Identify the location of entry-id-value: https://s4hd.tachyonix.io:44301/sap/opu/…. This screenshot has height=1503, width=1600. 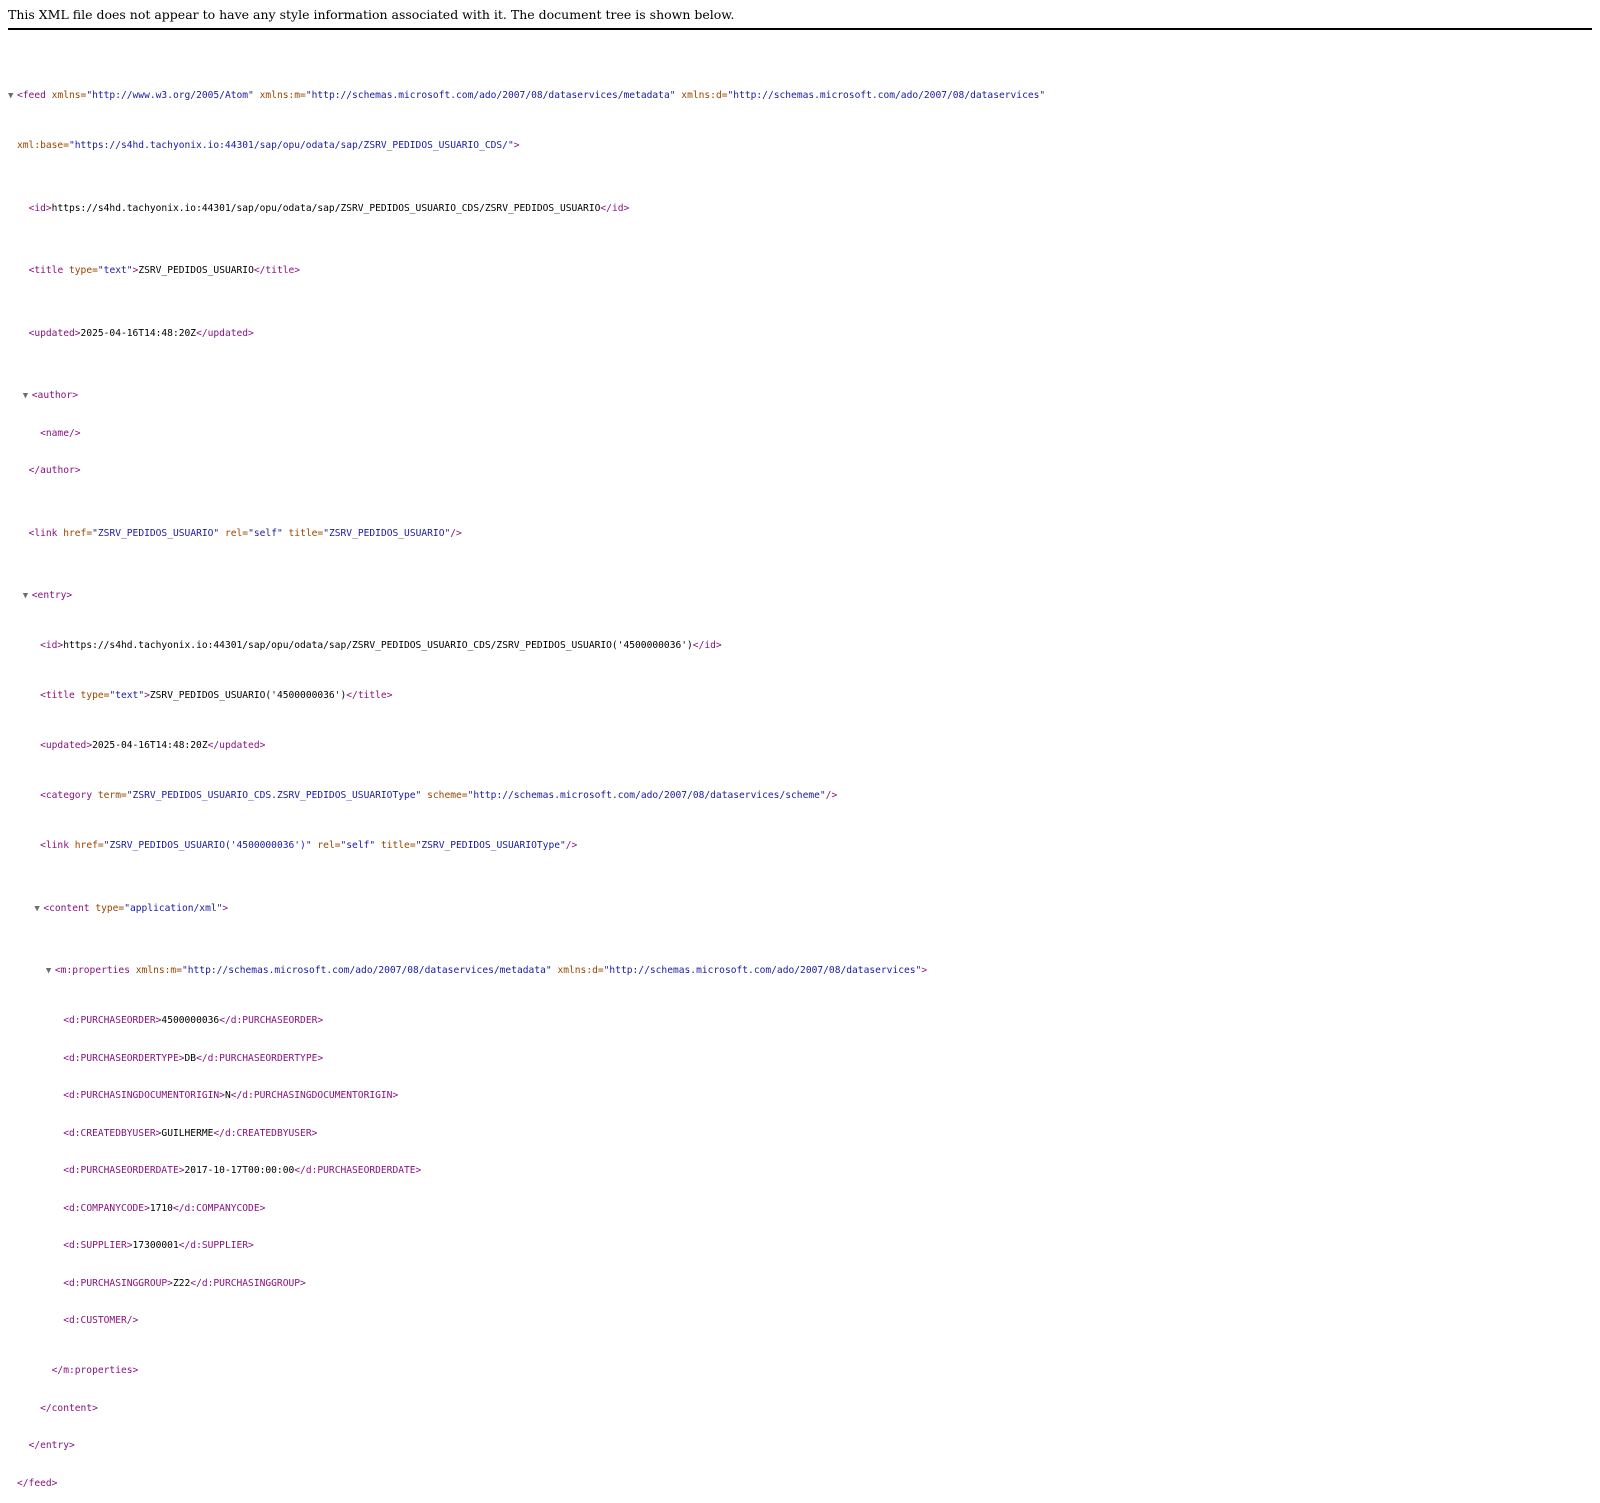
(378, 645).